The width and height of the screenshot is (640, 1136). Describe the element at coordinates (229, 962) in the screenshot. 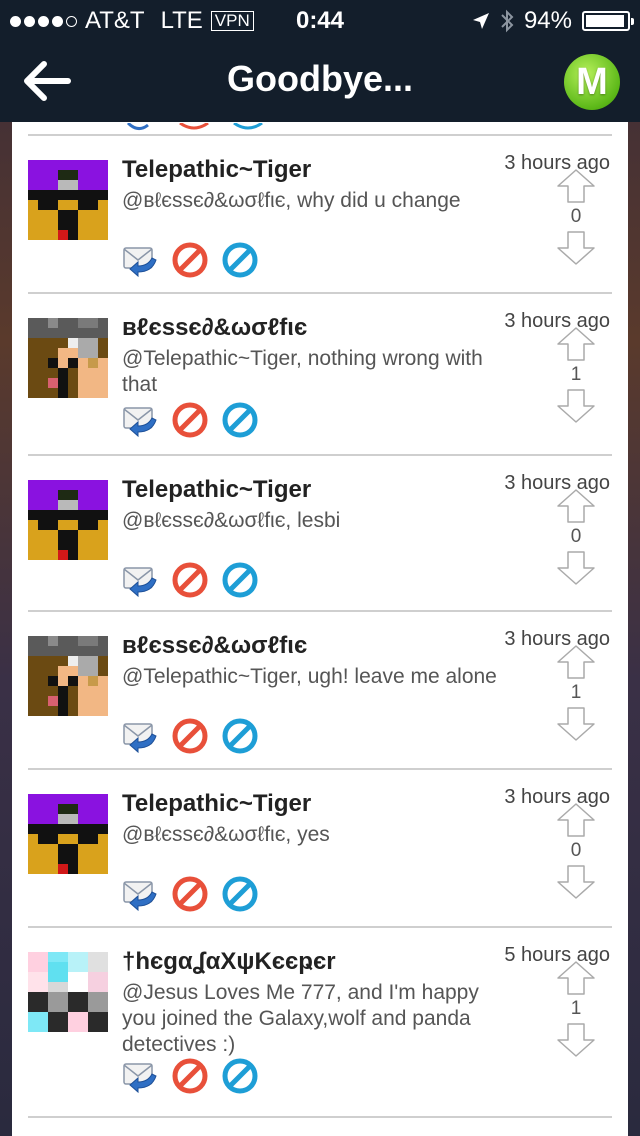

I see `comment-author: †hєgαʆαXψKєєҏєr` at that location.